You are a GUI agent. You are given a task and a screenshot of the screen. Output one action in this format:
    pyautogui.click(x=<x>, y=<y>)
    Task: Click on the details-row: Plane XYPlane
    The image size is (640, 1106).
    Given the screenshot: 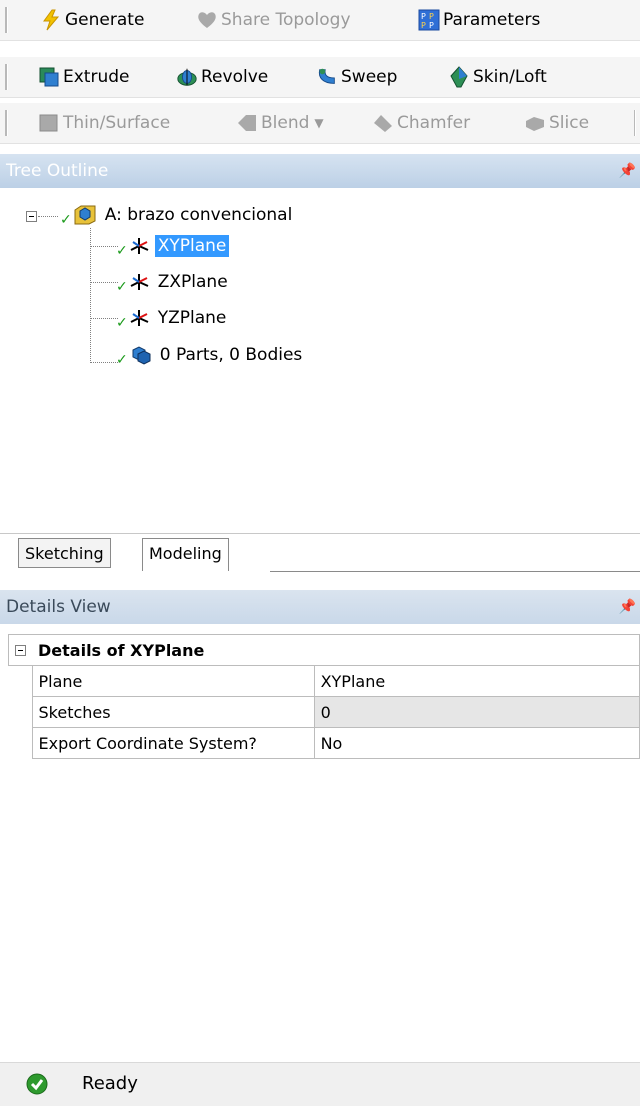 What is the action you would take?
    pyautogui.click(x=324, y=681)
    